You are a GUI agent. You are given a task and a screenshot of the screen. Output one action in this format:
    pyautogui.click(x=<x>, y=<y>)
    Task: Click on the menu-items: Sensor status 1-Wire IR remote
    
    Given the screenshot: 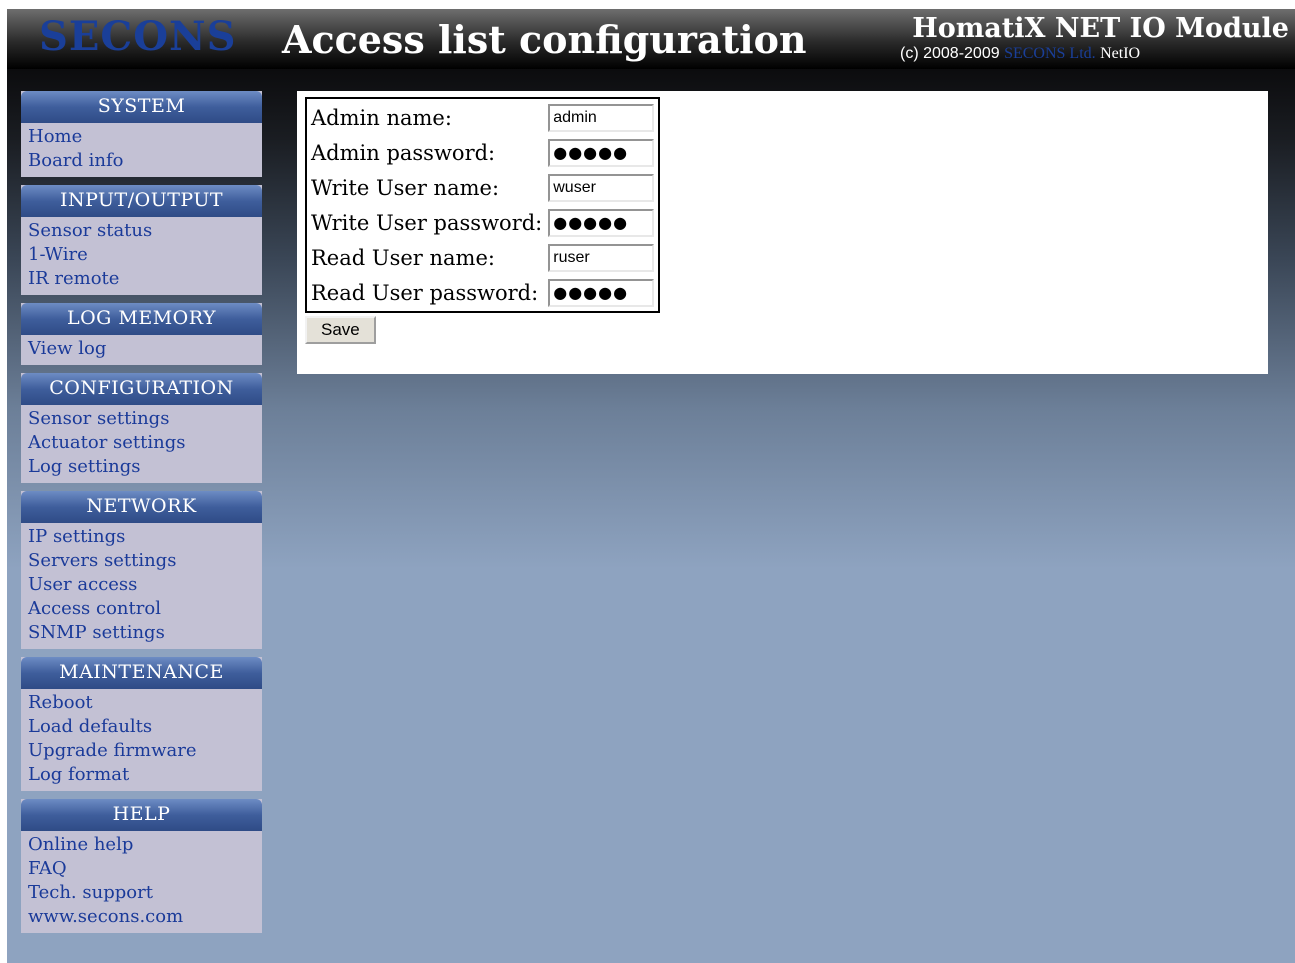 What is the action you would take?
    pyautogui.click(x=141, y=256)
    